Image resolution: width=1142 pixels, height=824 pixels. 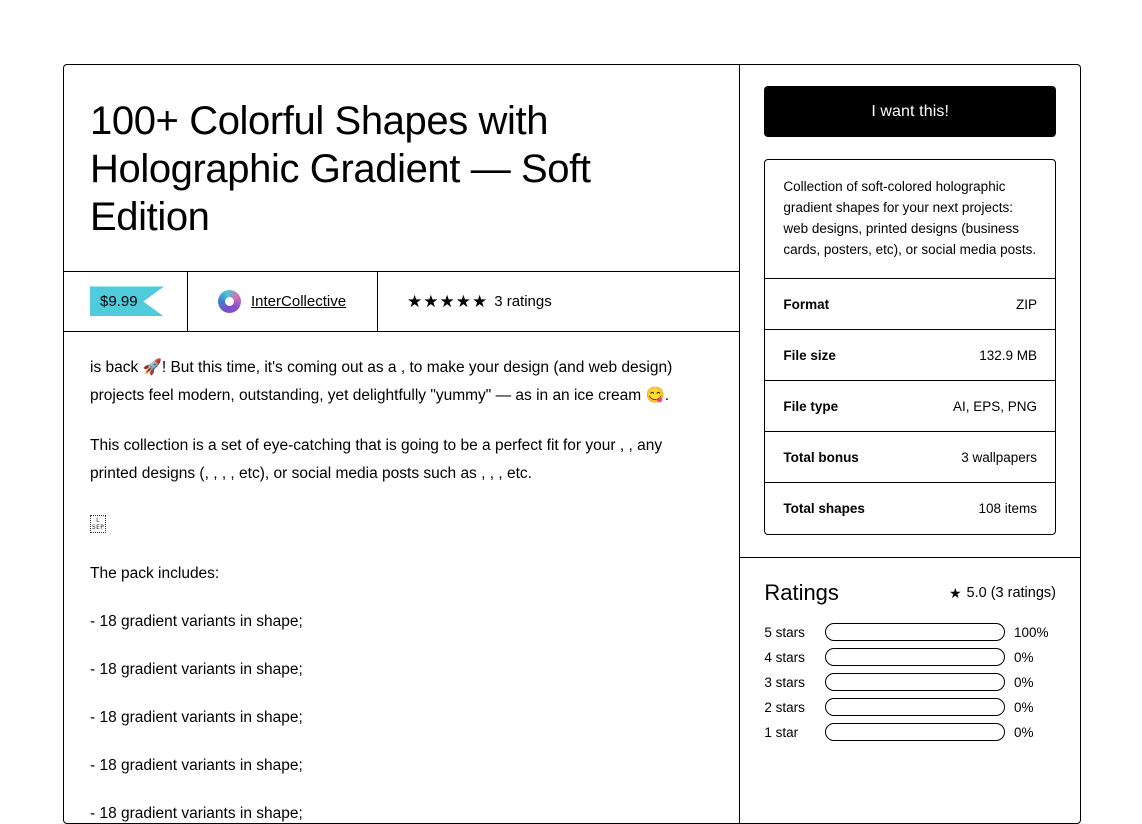 What do you see at coordinates (1031, 632) in the screenshot?
I see `rating-bar-percent: 100%` at bounding box center [1031, 632].